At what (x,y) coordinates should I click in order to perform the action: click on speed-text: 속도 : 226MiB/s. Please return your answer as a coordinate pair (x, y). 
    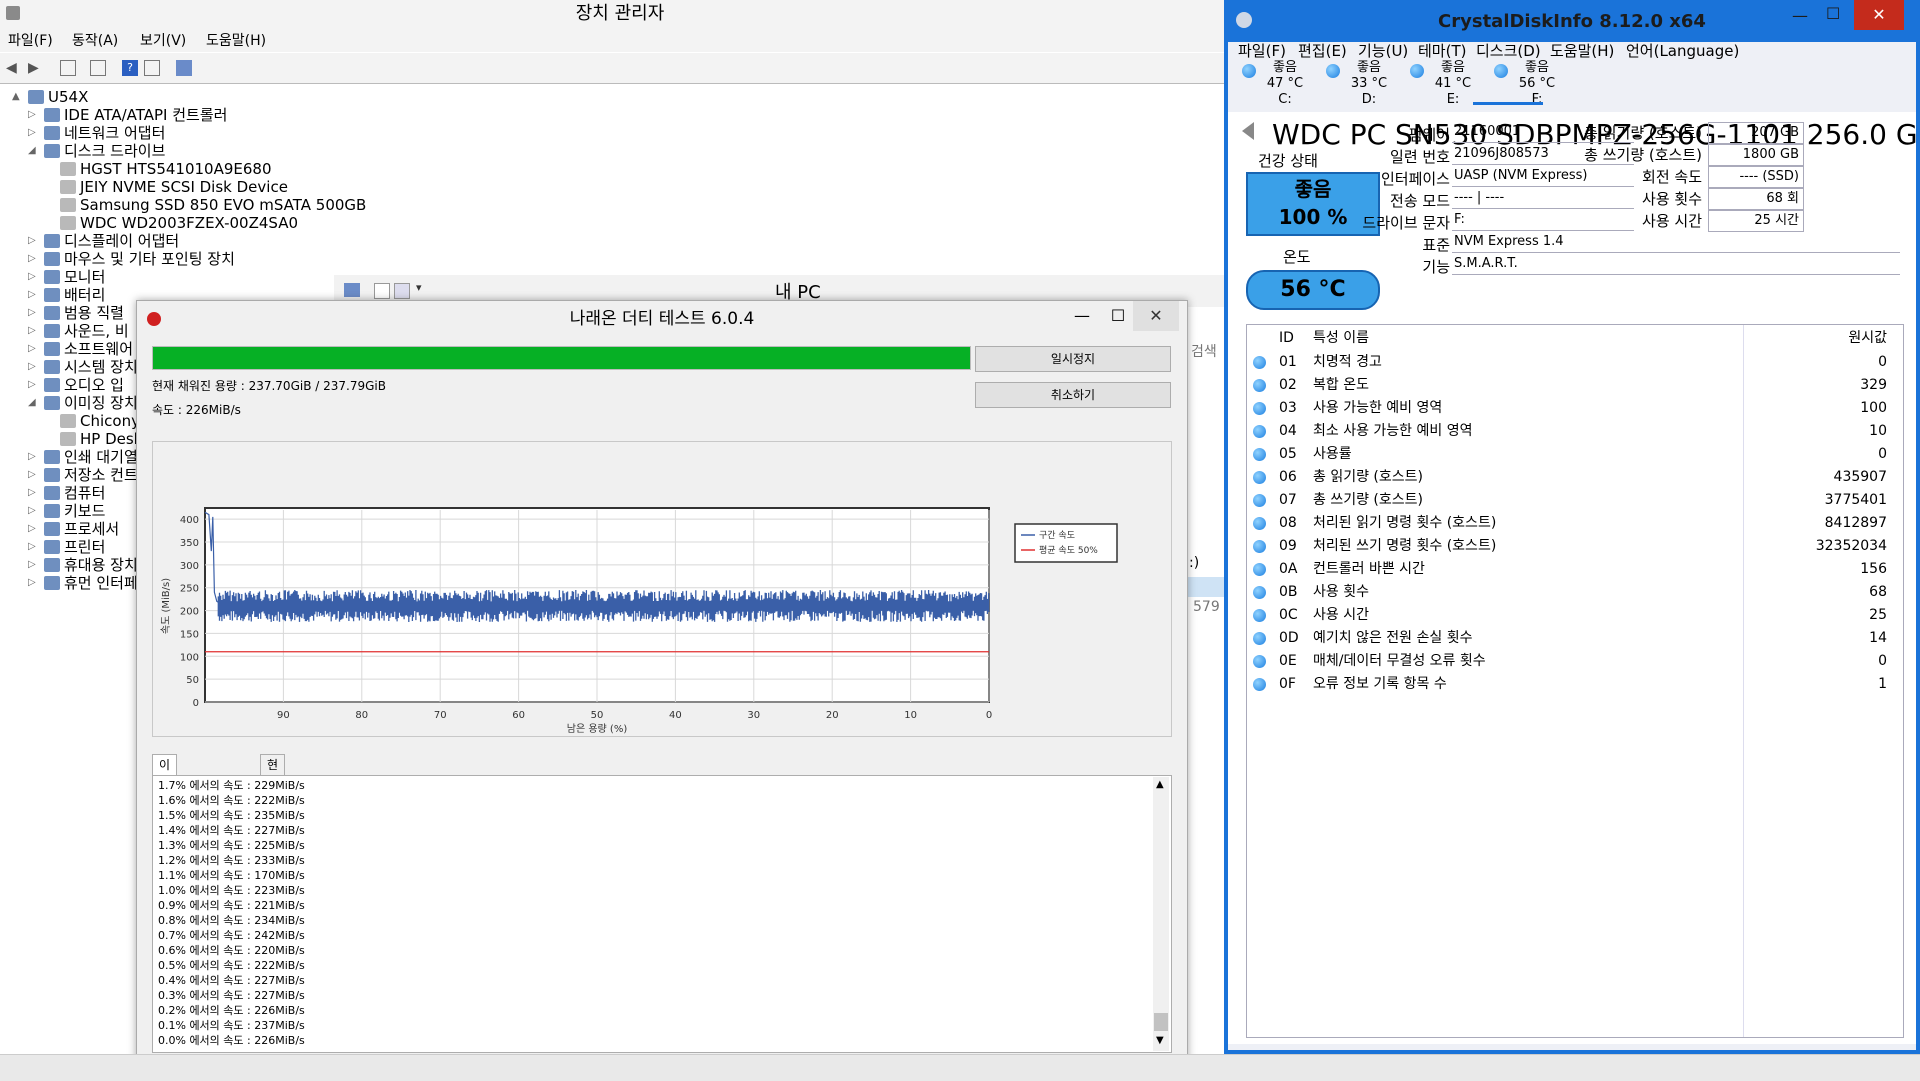
    Looking at the image, I should click on (196, 410).